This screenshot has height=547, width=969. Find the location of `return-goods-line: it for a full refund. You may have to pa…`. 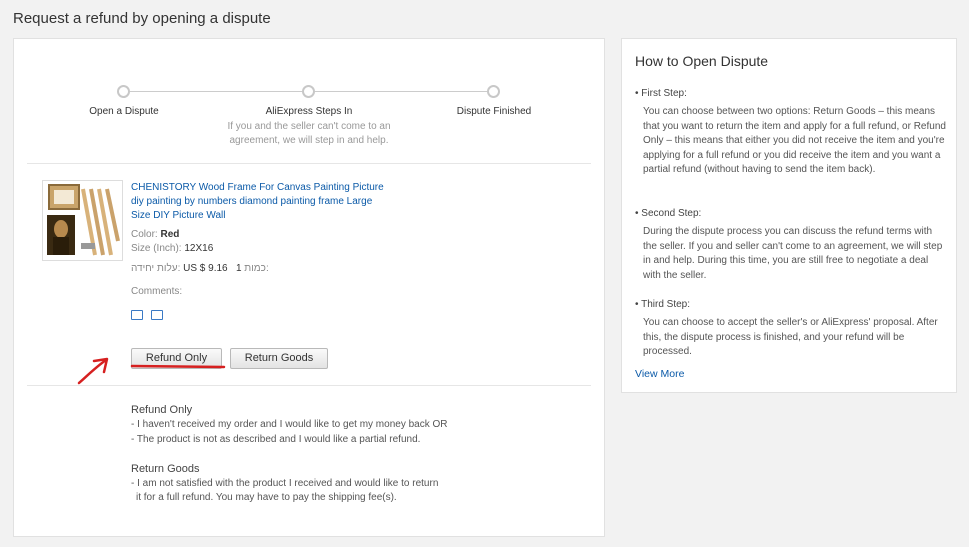

return-goods-line: it for a full refund. You may have to pa… is located at coordinates (266, 497).